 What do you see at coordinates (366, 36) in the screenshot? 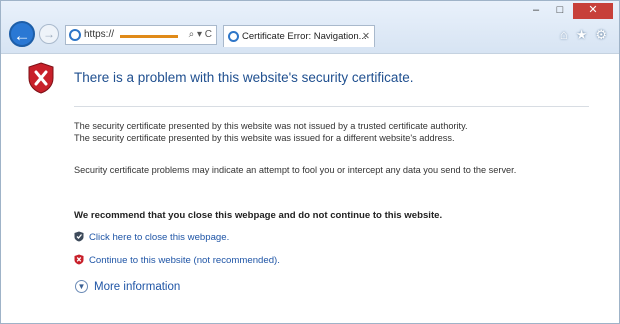
I see `tab-close-icon: ✕` at bounding box center [366, 36].